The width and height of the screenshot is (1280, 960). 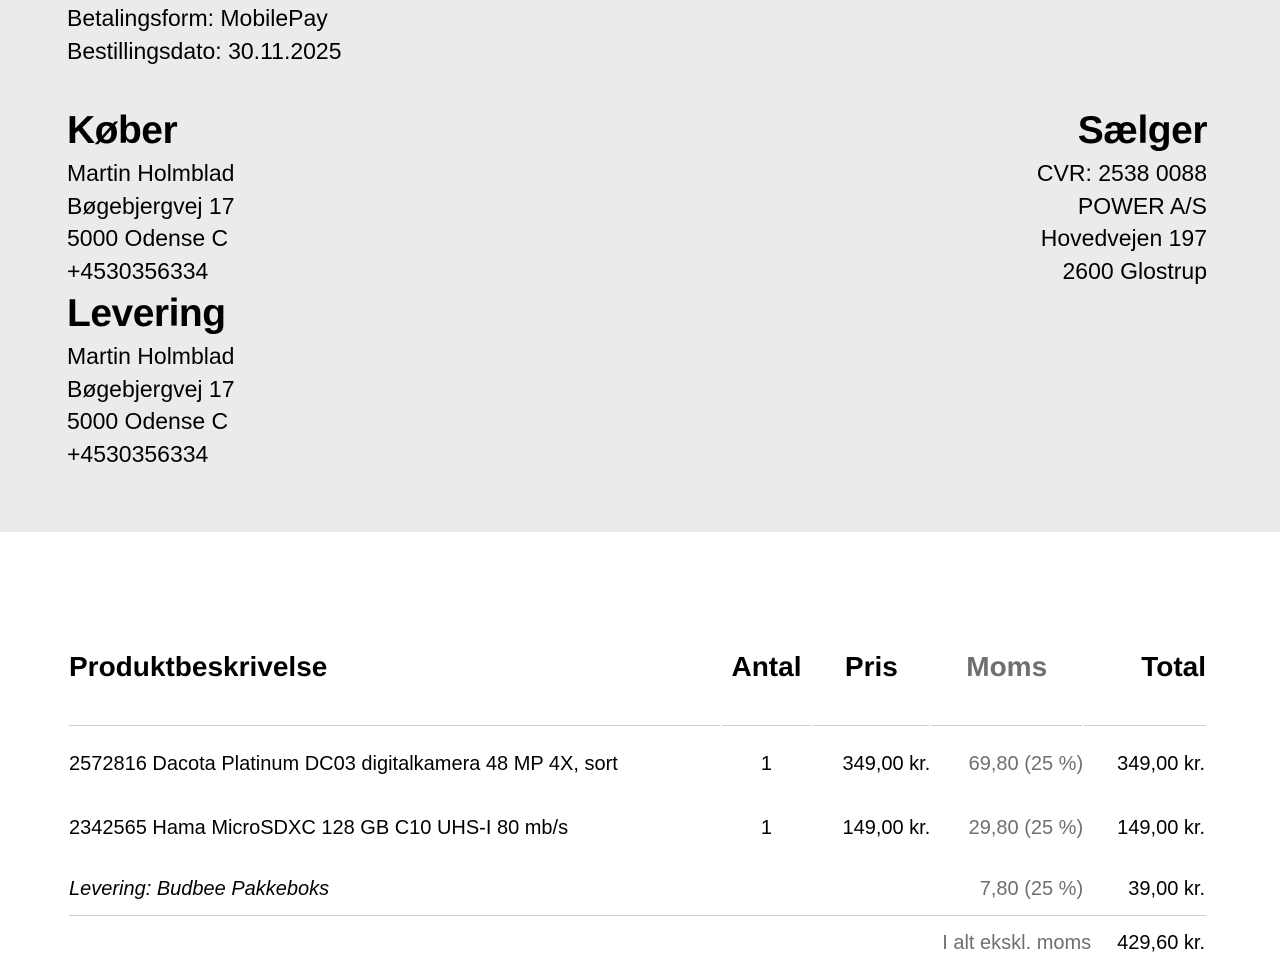 I want to click on delivery-city: 5000 Odense C, so click(x=148, y=421).